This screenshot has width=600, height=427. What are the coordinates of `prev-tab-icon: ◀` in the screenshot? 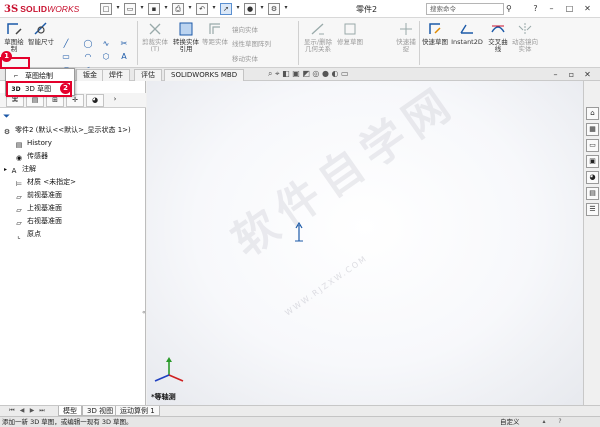 It's located at (22, 411).